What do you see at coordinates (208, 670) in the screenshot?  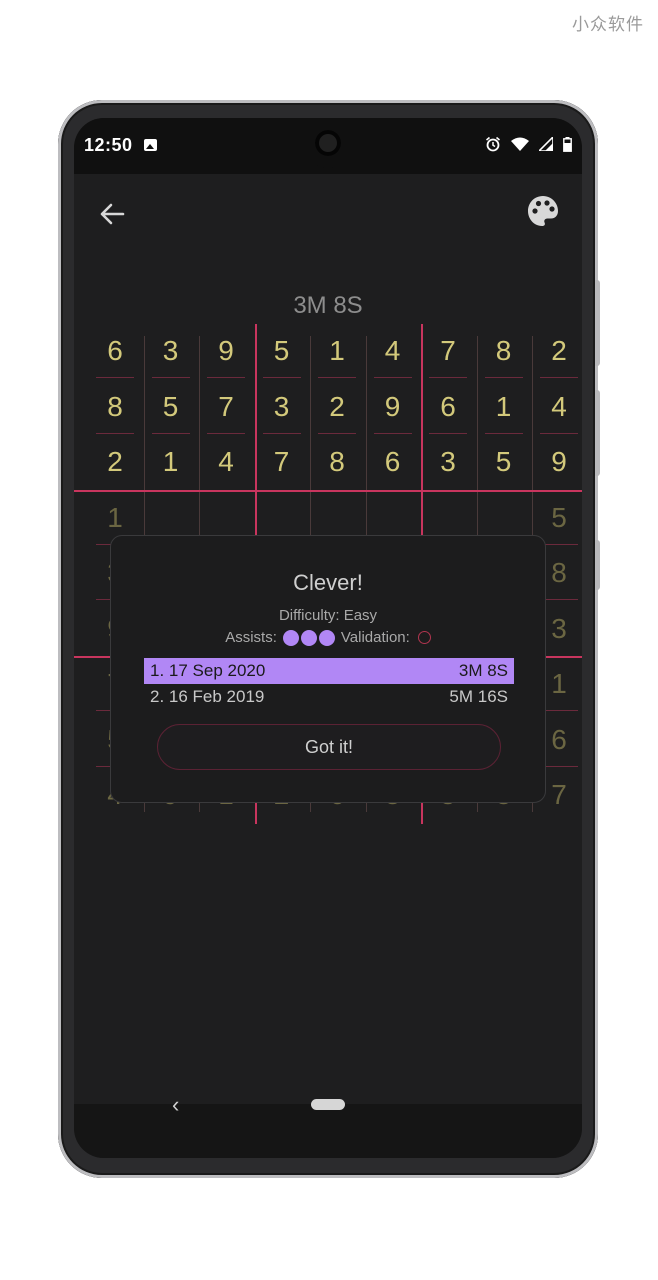 I see `score-date: 1. 17 Sep 2020` at bounding box center [208, 670].